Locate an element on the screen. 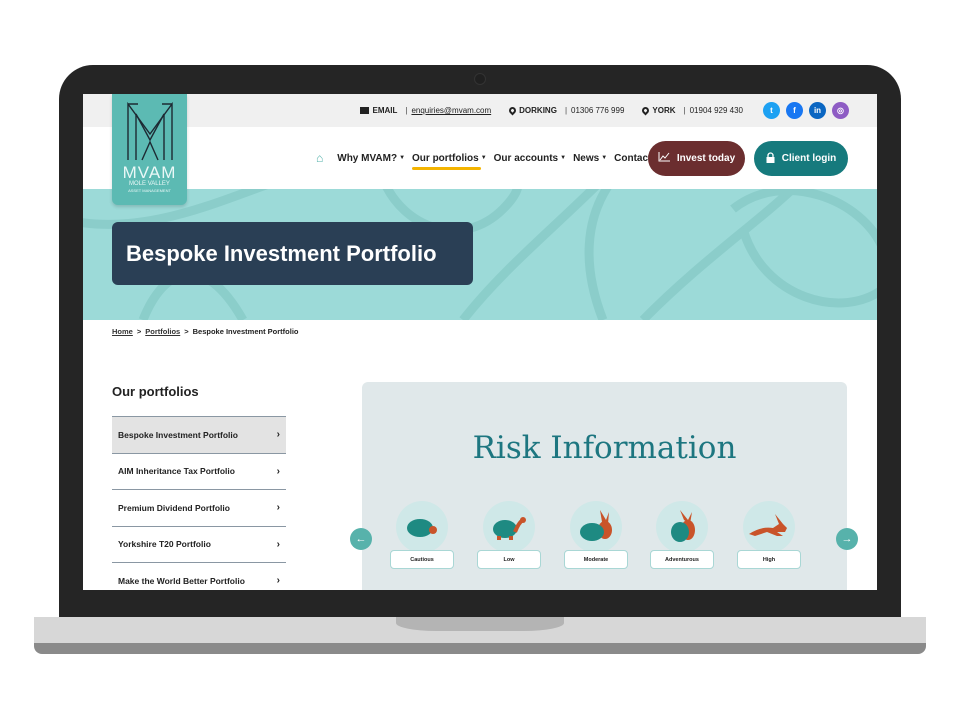  dorking-contact: DORKING | 01306 776 999 is located at coordinates (565, 110).